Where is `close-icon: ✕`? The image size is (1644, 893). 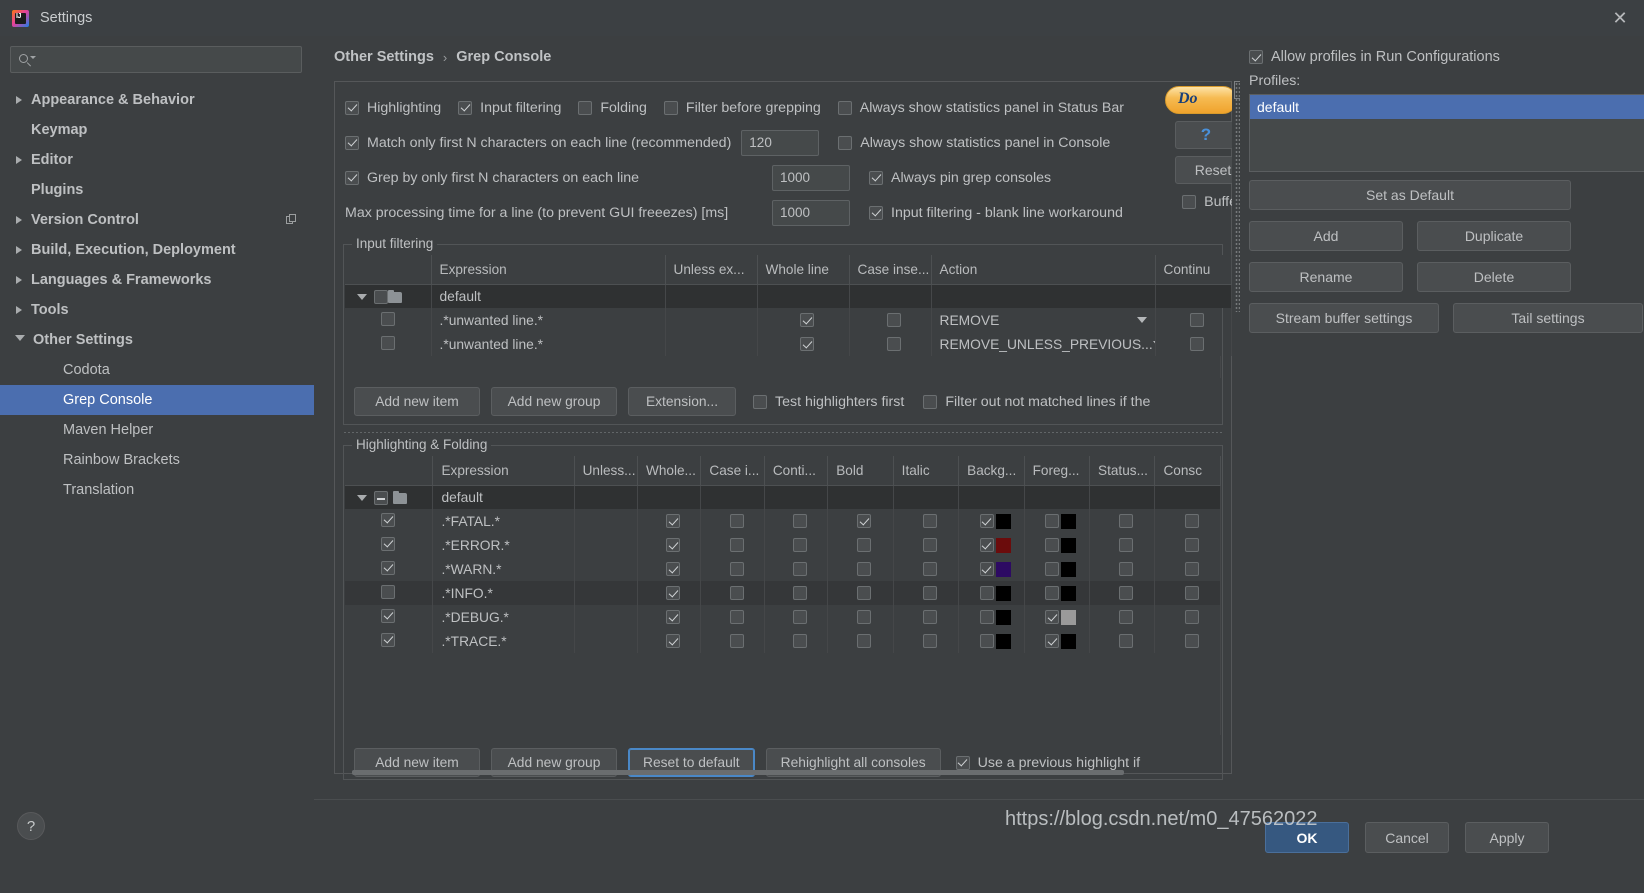
close-icon: ✕ is located at coordinates (1620, 18).